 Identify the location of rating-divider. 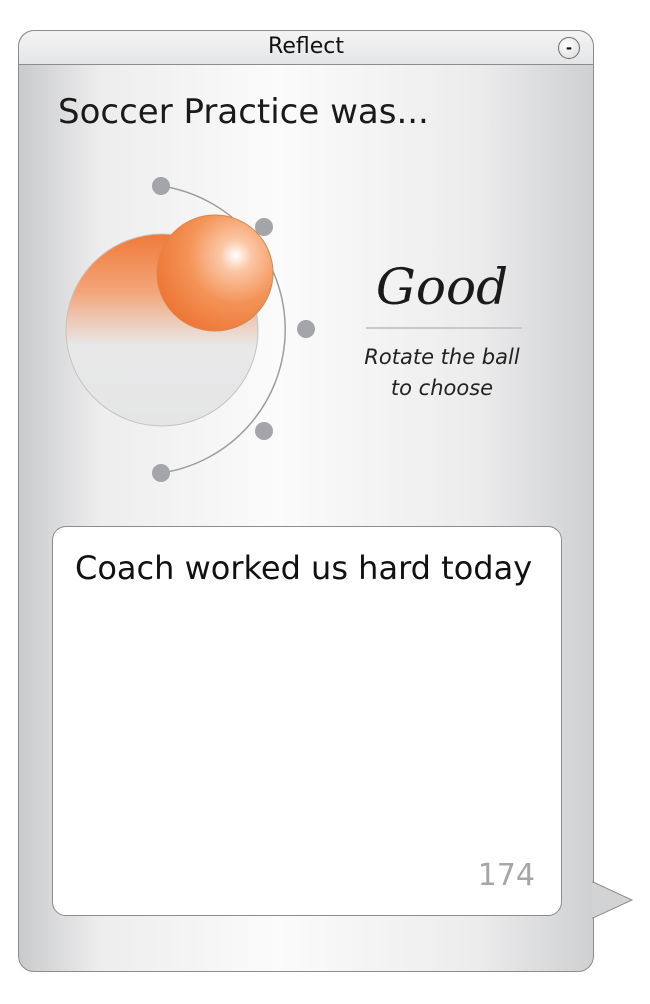
(444, 328).